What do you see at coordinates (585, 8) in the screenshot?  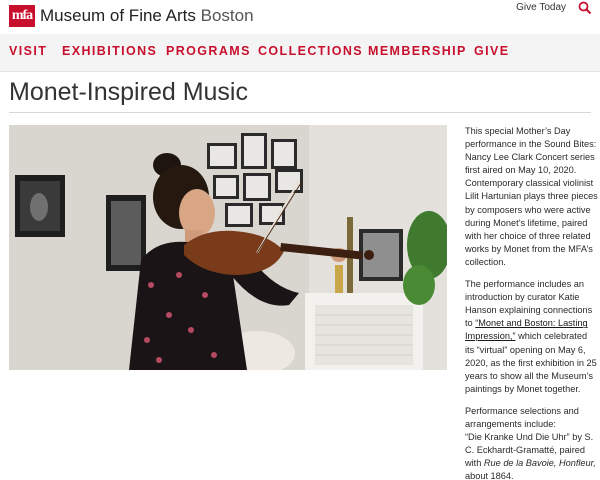 I see `search-icon` at bounding box center [585, 8].